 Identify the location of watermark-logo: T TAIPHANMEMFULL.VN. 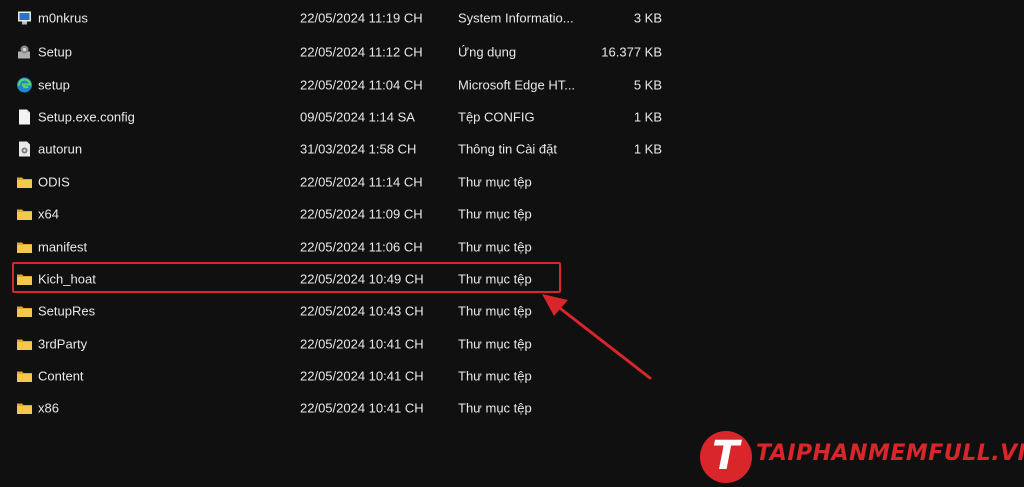
(862, 457).